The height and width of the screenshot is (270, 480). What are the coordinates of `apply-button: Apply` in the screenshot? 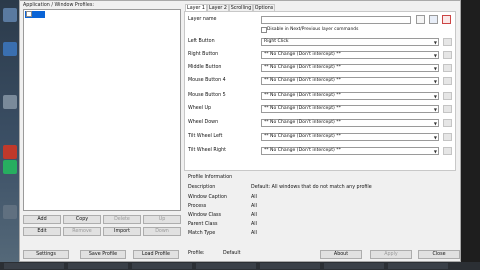 It's located at (391, 254).